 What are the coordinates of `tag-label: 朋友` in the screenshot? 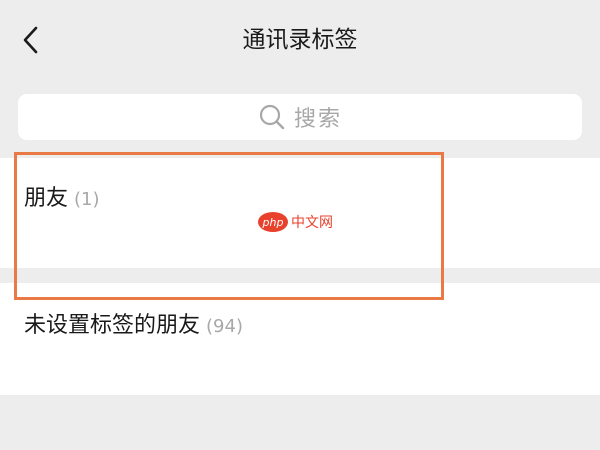 It's located at (46, 198).